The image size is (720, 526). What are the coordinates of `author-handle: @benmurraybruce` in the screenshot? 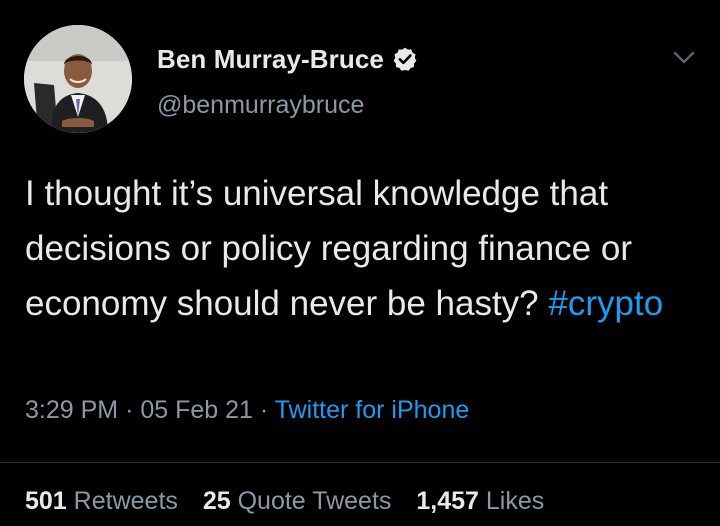 It's located at (260, 105).